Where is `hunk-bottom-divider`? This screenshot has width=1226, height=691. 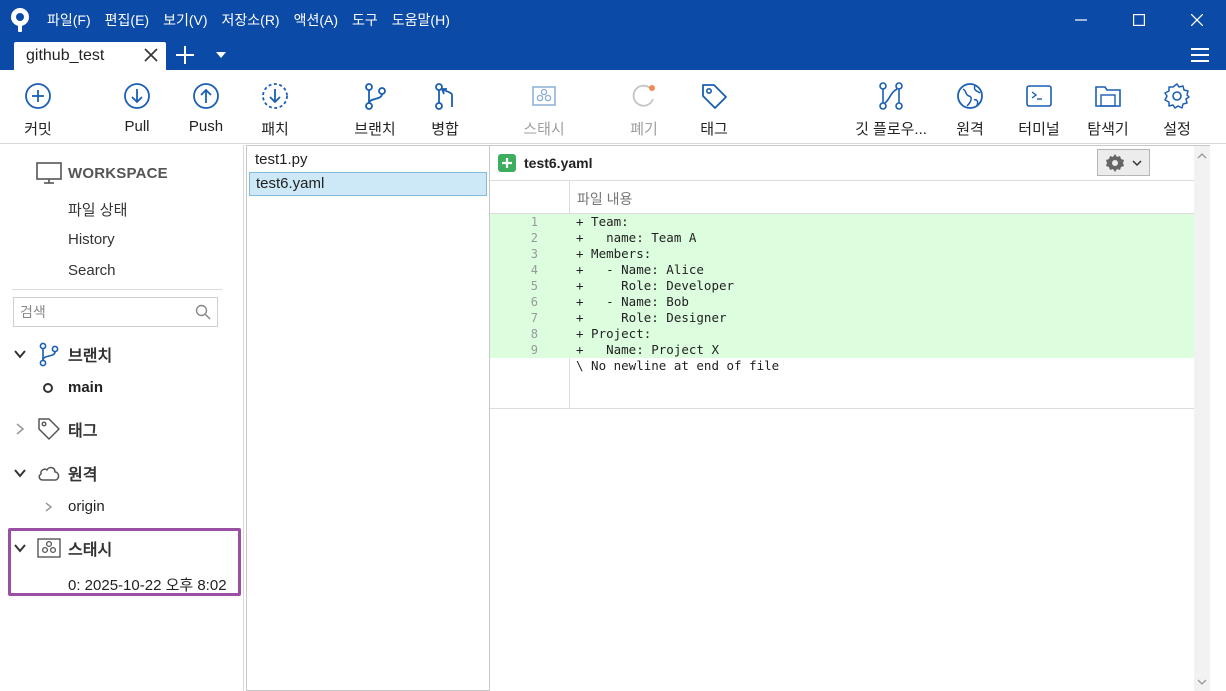
hunk-bottom-divider is located at coordinates (847, 408).